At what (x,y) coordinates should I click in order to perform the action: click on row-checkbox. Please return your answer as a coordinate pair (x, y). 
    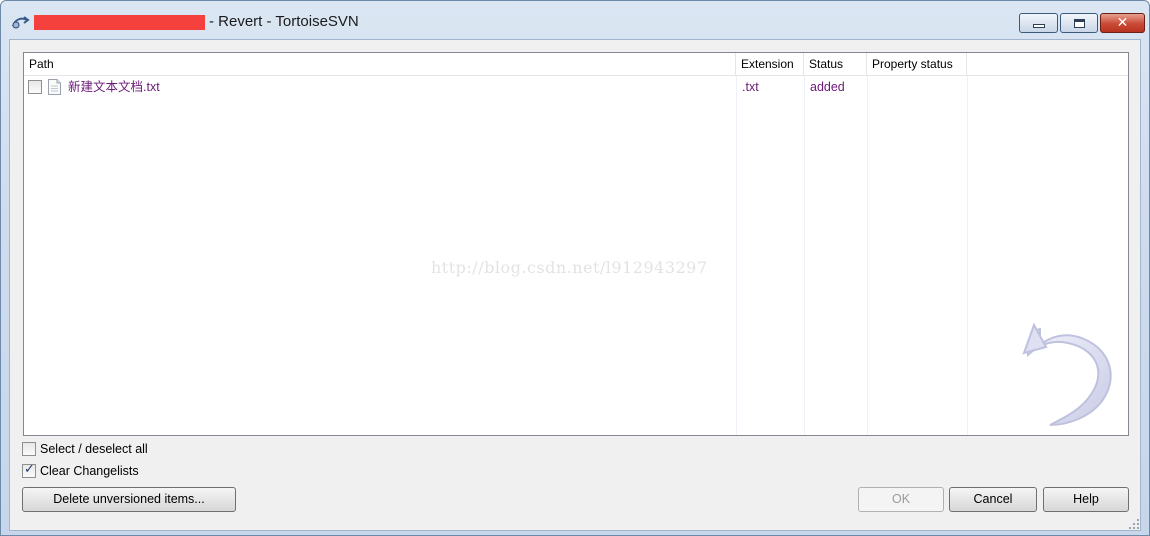
    Looking at the image, I should click on (35, 87).